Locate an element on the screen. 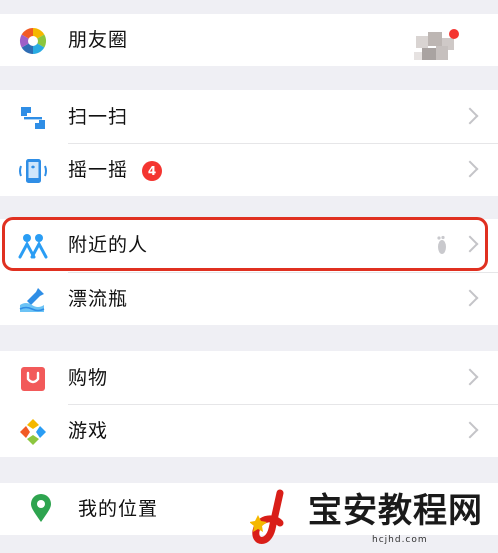 Image resolution: width=498 pixels, height=553 pixels. menu-label-games: 游戏 is located at coordinates (88, 431).